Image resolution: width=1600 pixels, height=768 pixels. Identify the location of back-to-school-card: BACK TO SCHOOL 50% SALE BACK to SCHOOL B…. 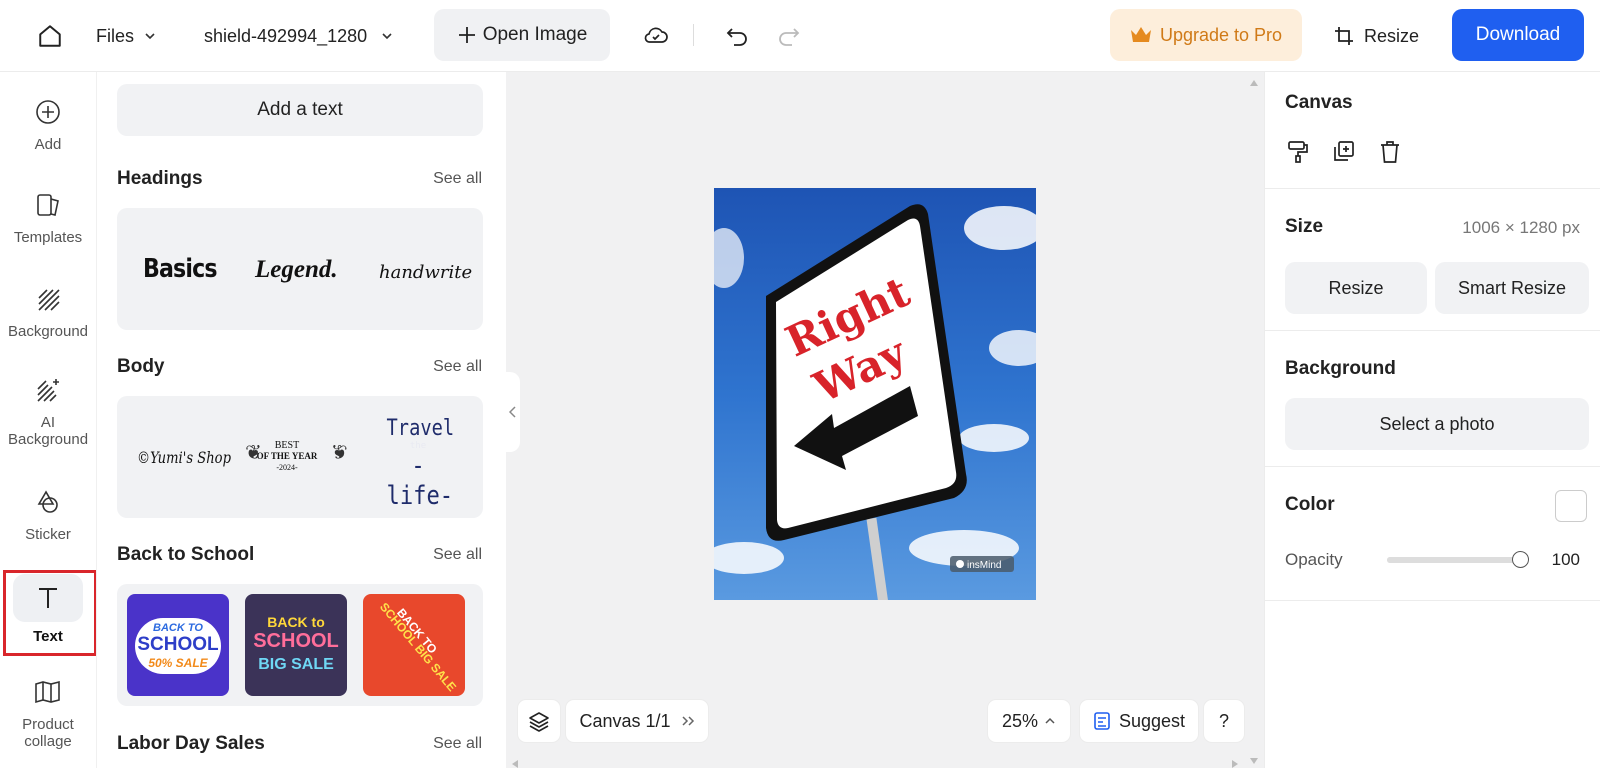
(300, 645).